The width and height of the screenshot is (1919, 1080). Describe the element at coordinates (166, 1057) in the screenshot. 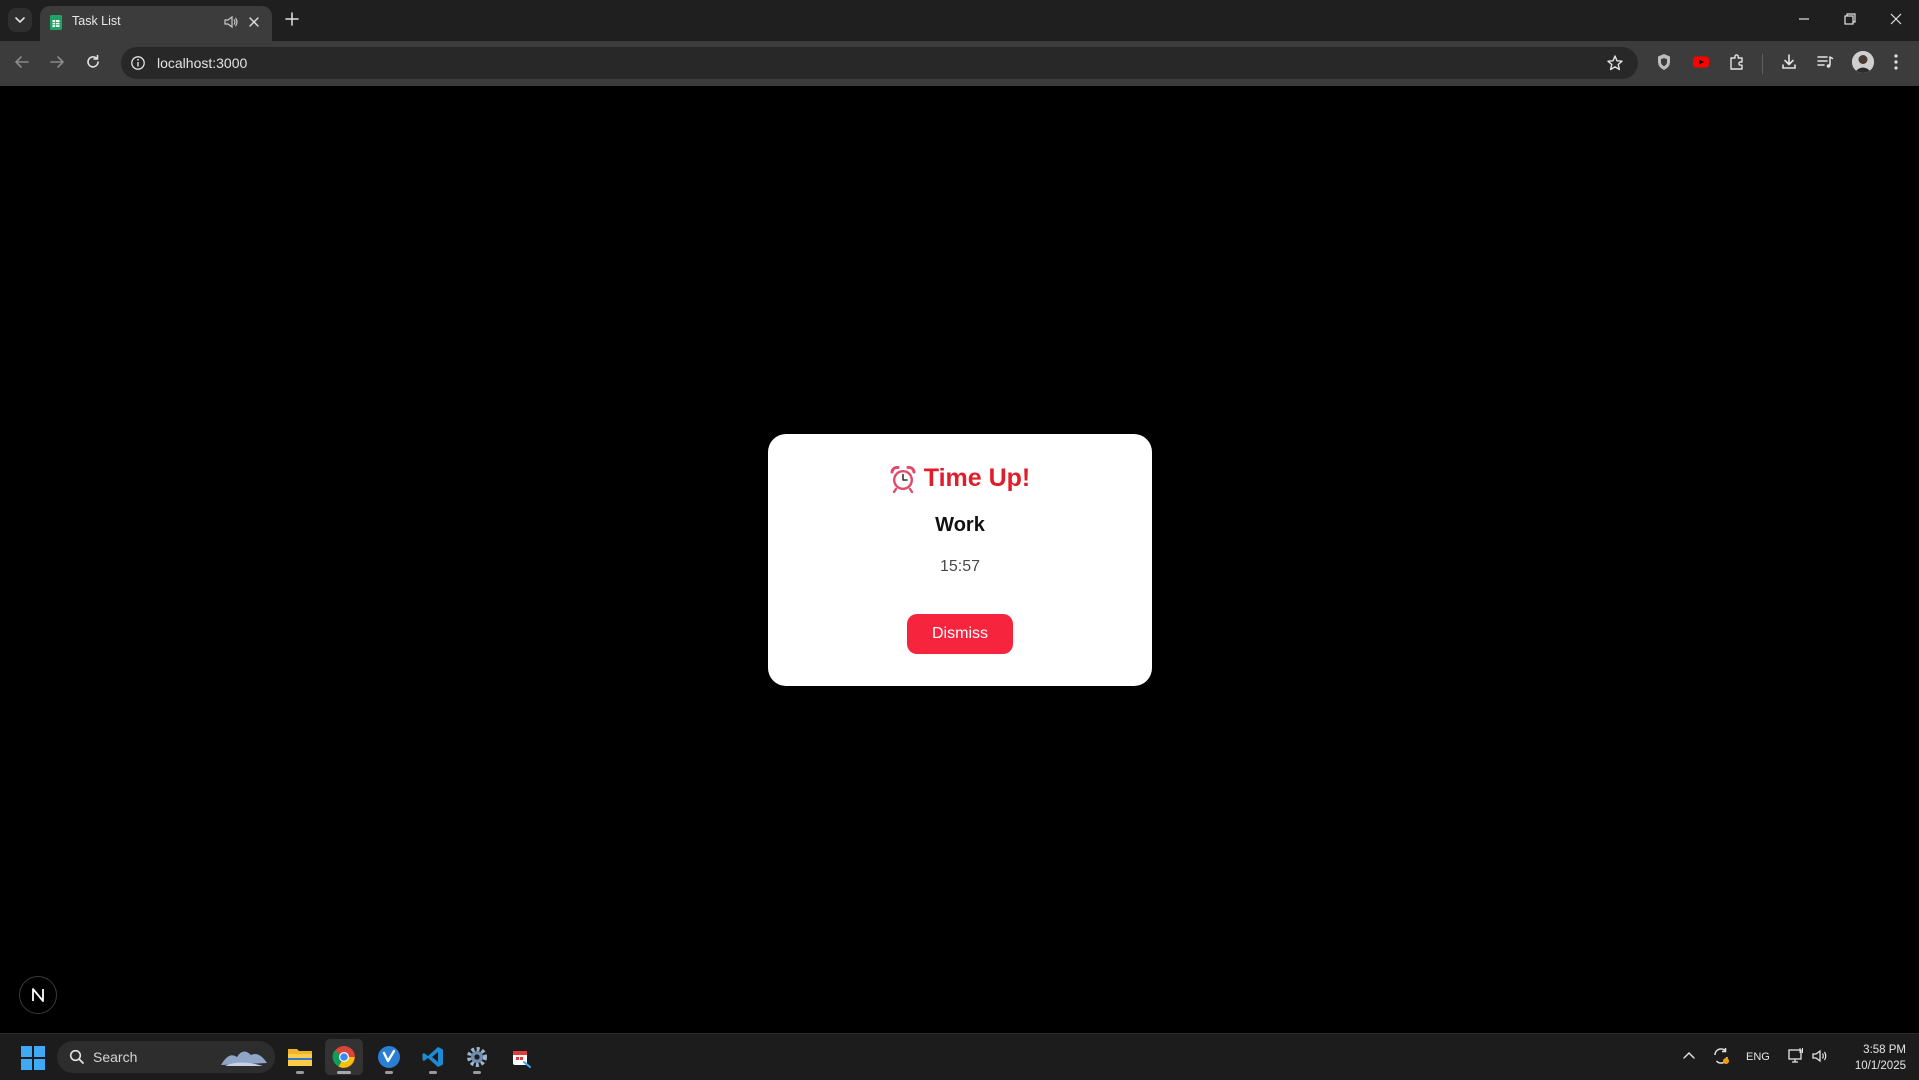

I see `taskbar-search-box: Search` at that location.